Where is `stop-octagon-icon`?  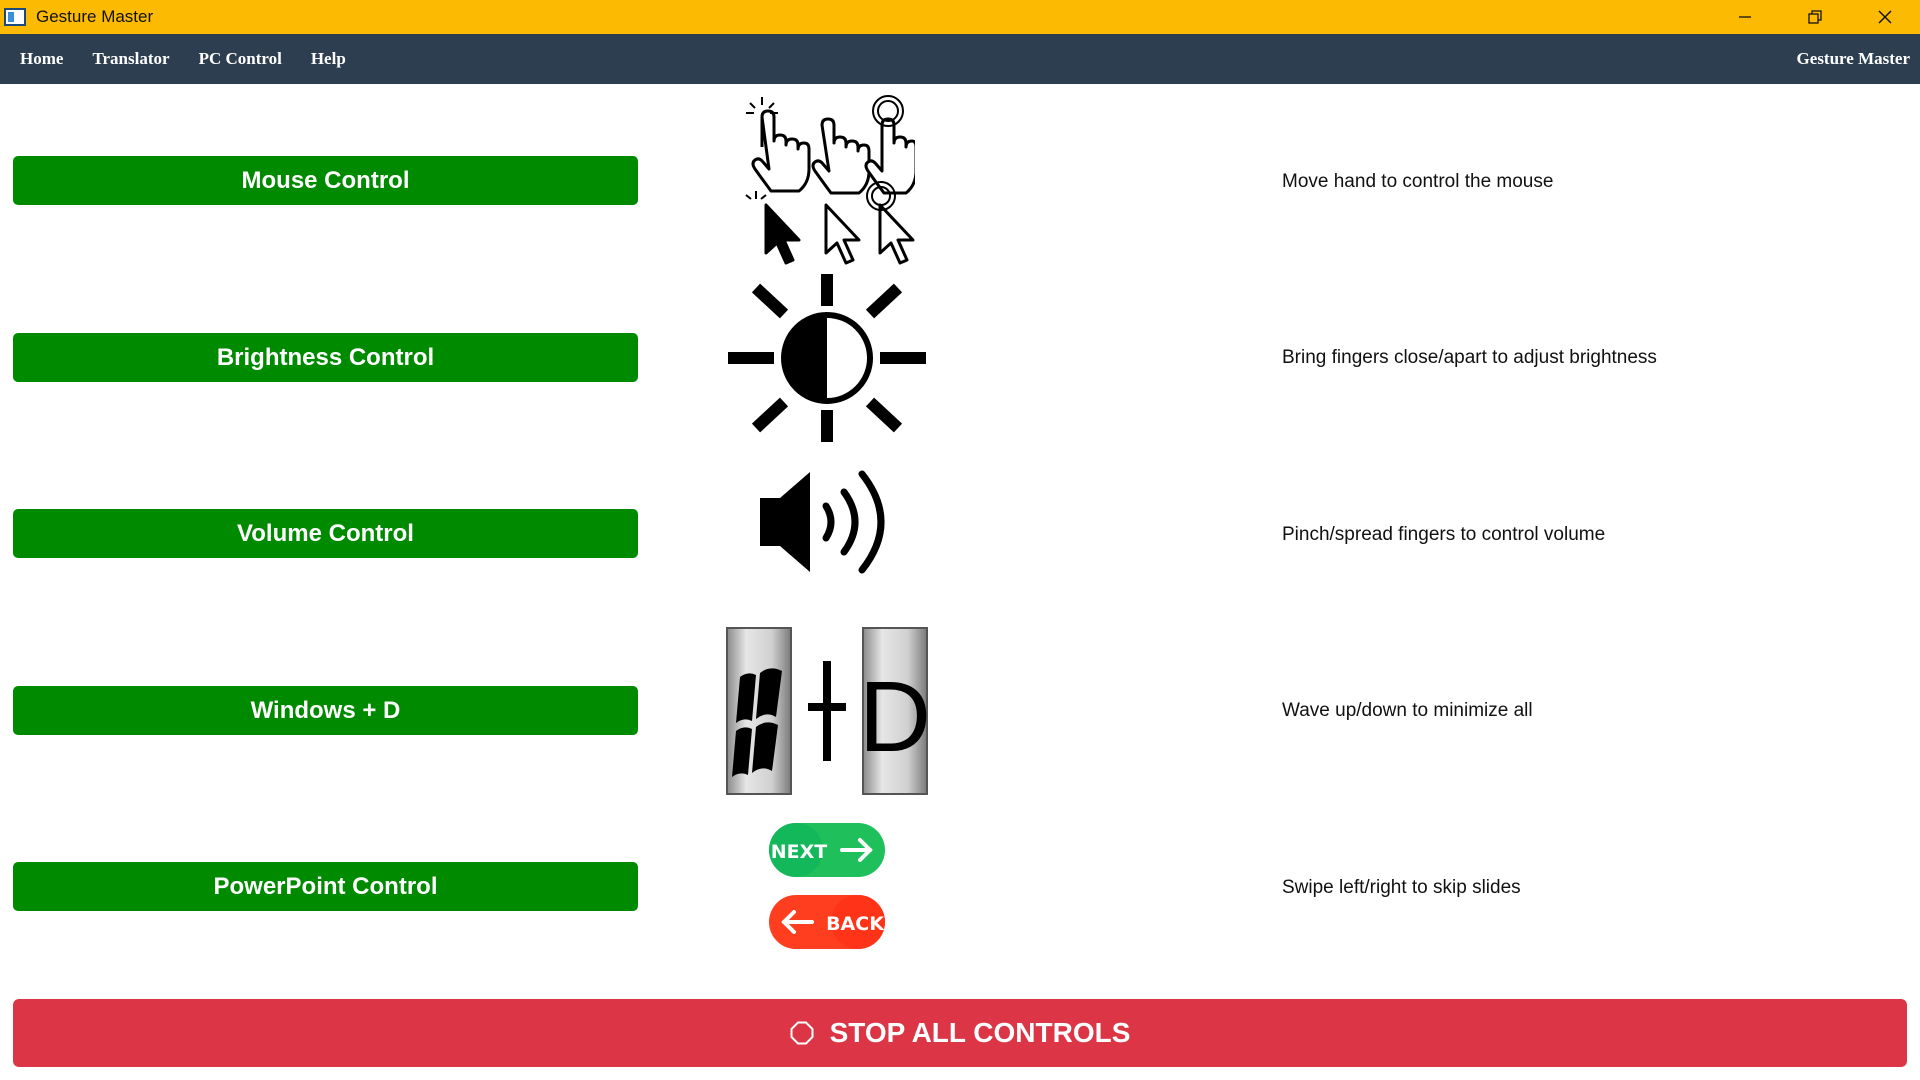
stop-octagon-icon is located at coordinates (802, 1033).